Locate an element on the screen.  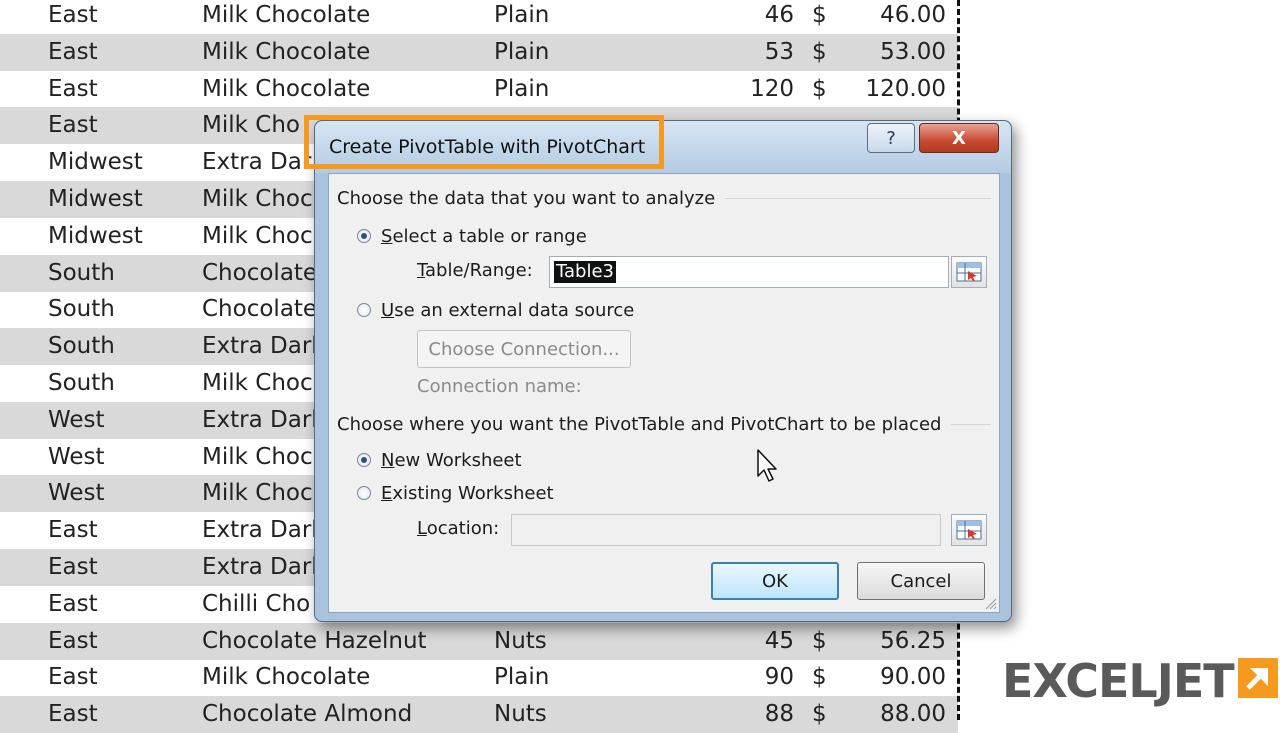
cell-amount: 88.00 is located at coordinates (913, 714).